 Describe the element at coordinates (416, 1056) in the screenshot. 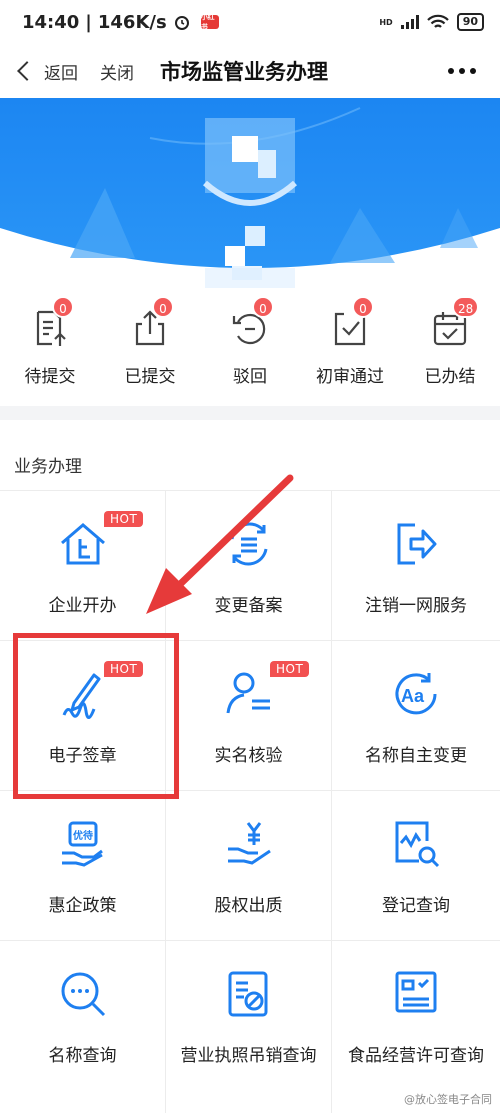

I see `service-label: 食品经营许可查询` at that location.